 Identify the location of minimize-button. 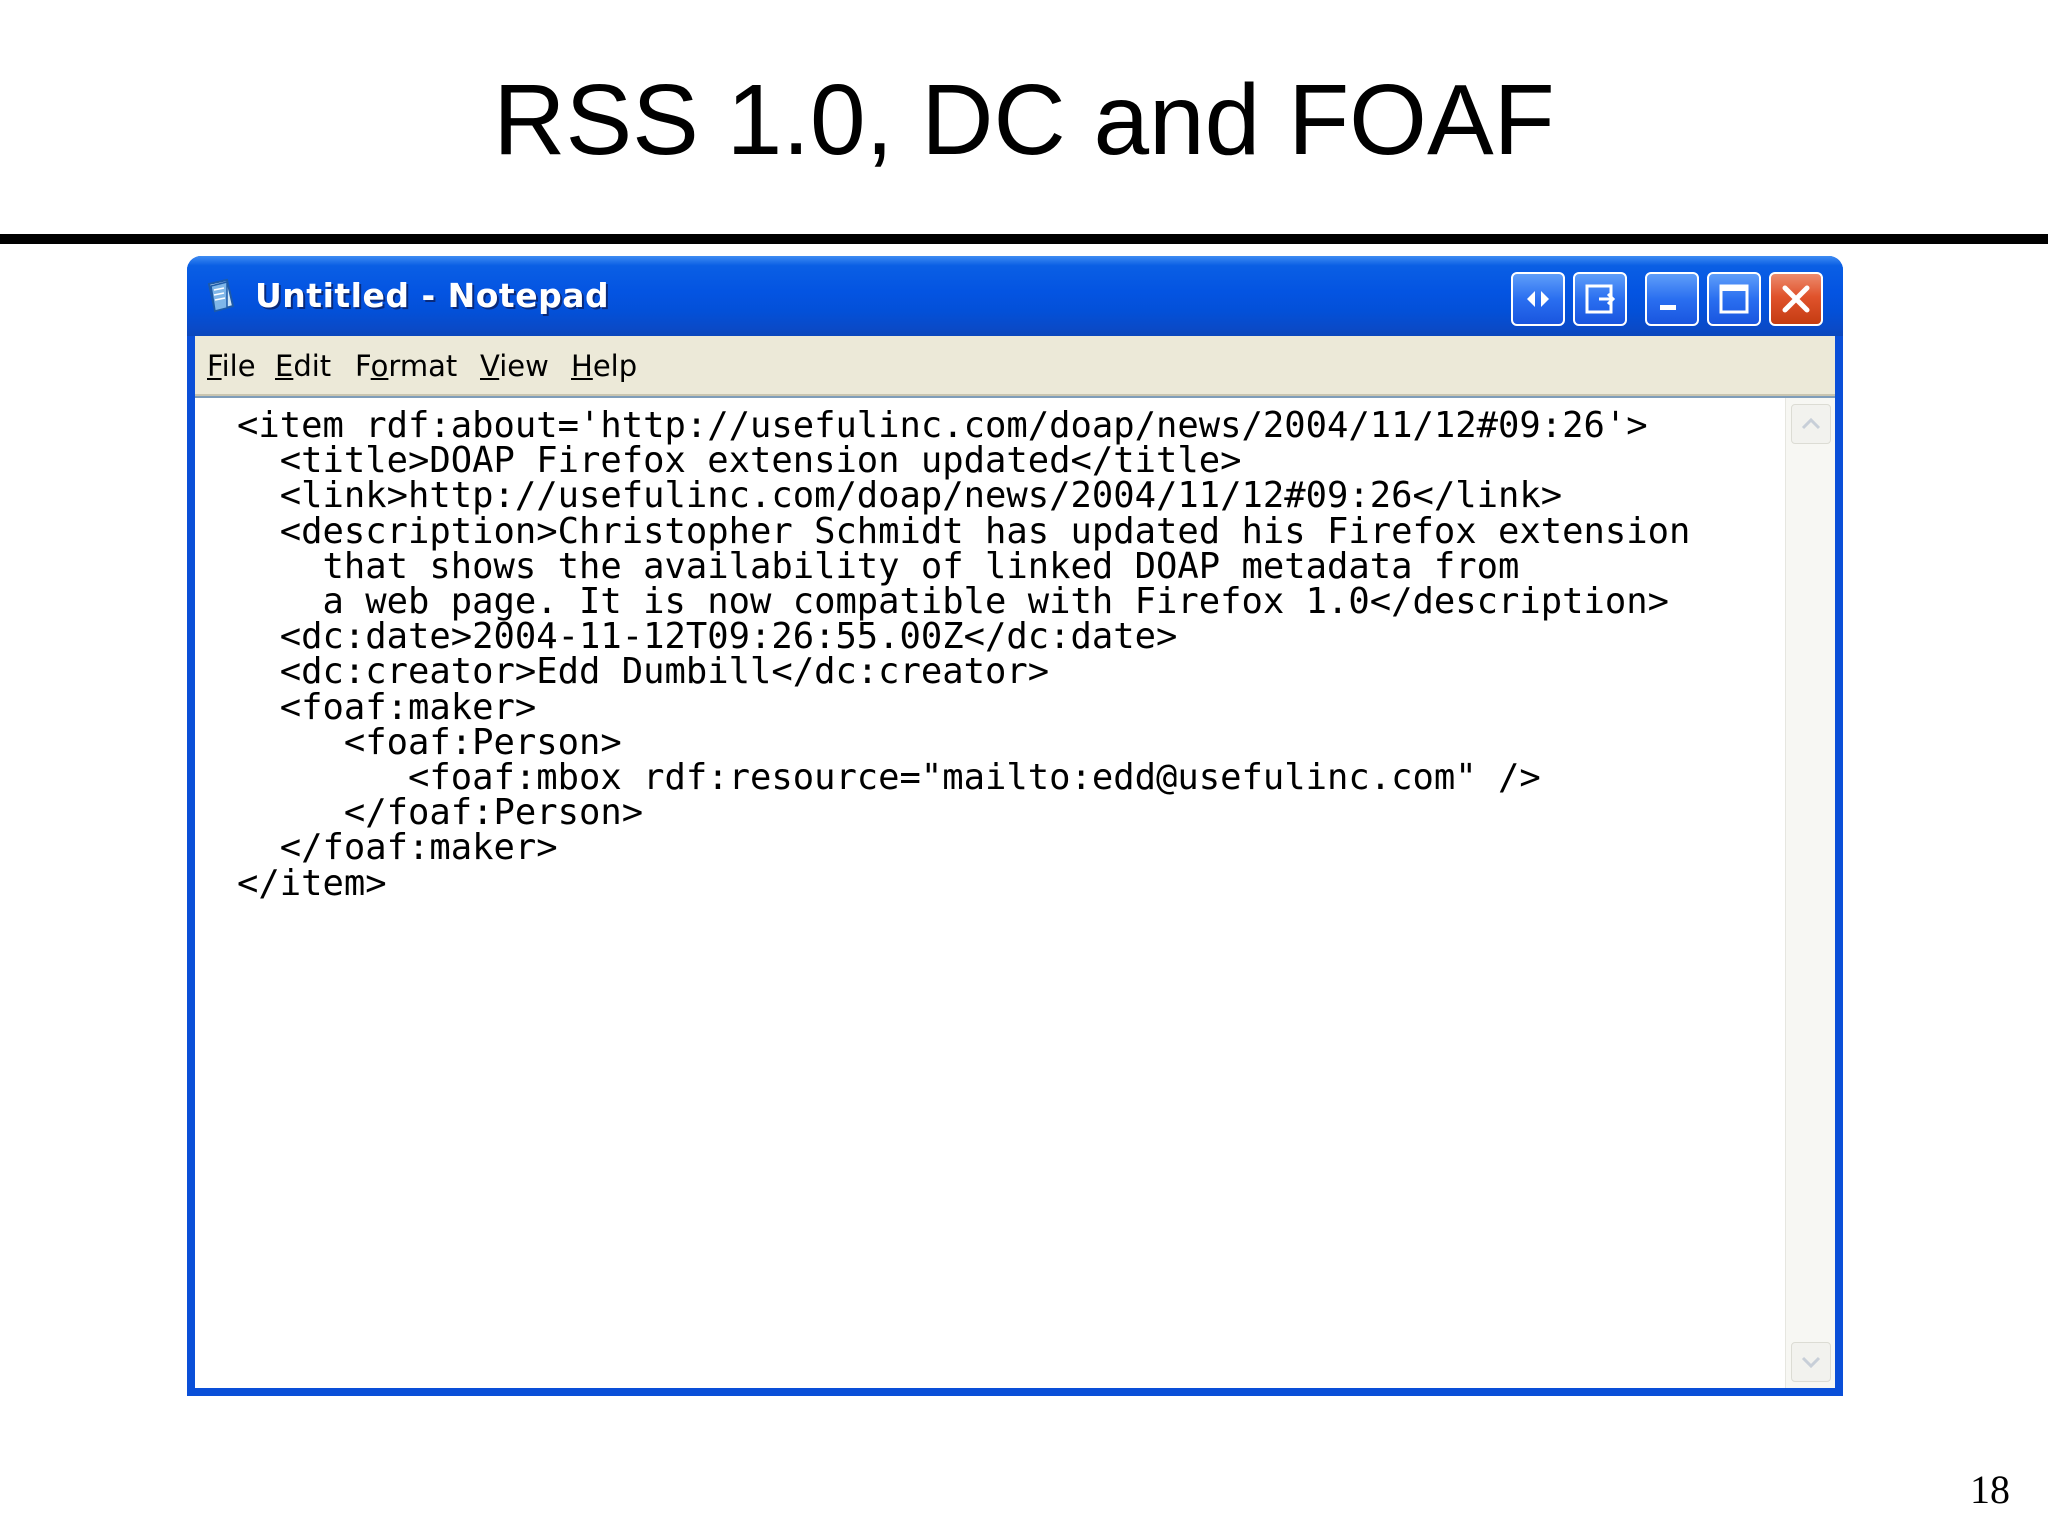
(1672, 299).